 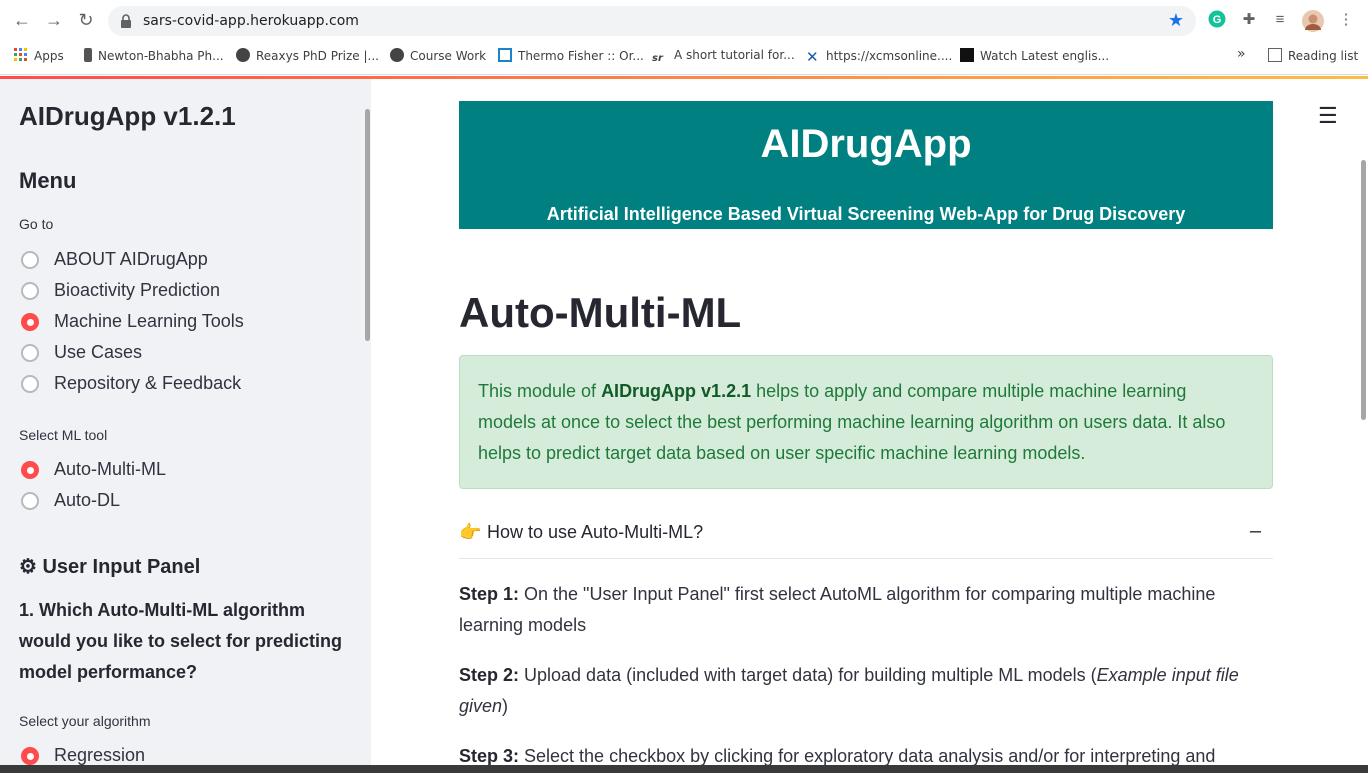 What do you see at coordinates (1346, 20) in the screenshot?
I see `chrome-menu-icon: ⋮` at bounding box center [1346, 20].